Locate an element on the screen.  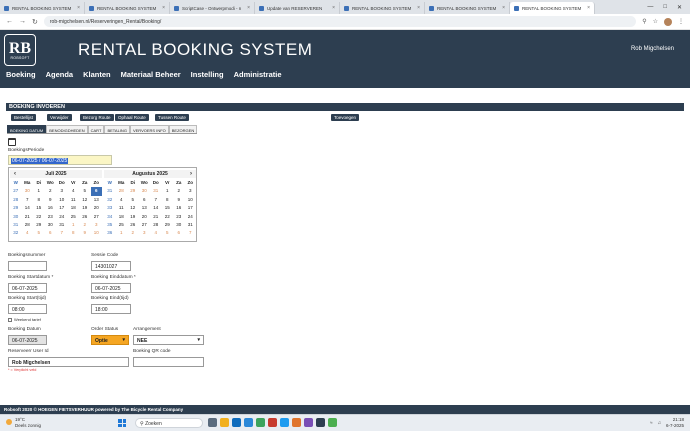
nav-instelling: Instelling is located at coordinates (207, 74).